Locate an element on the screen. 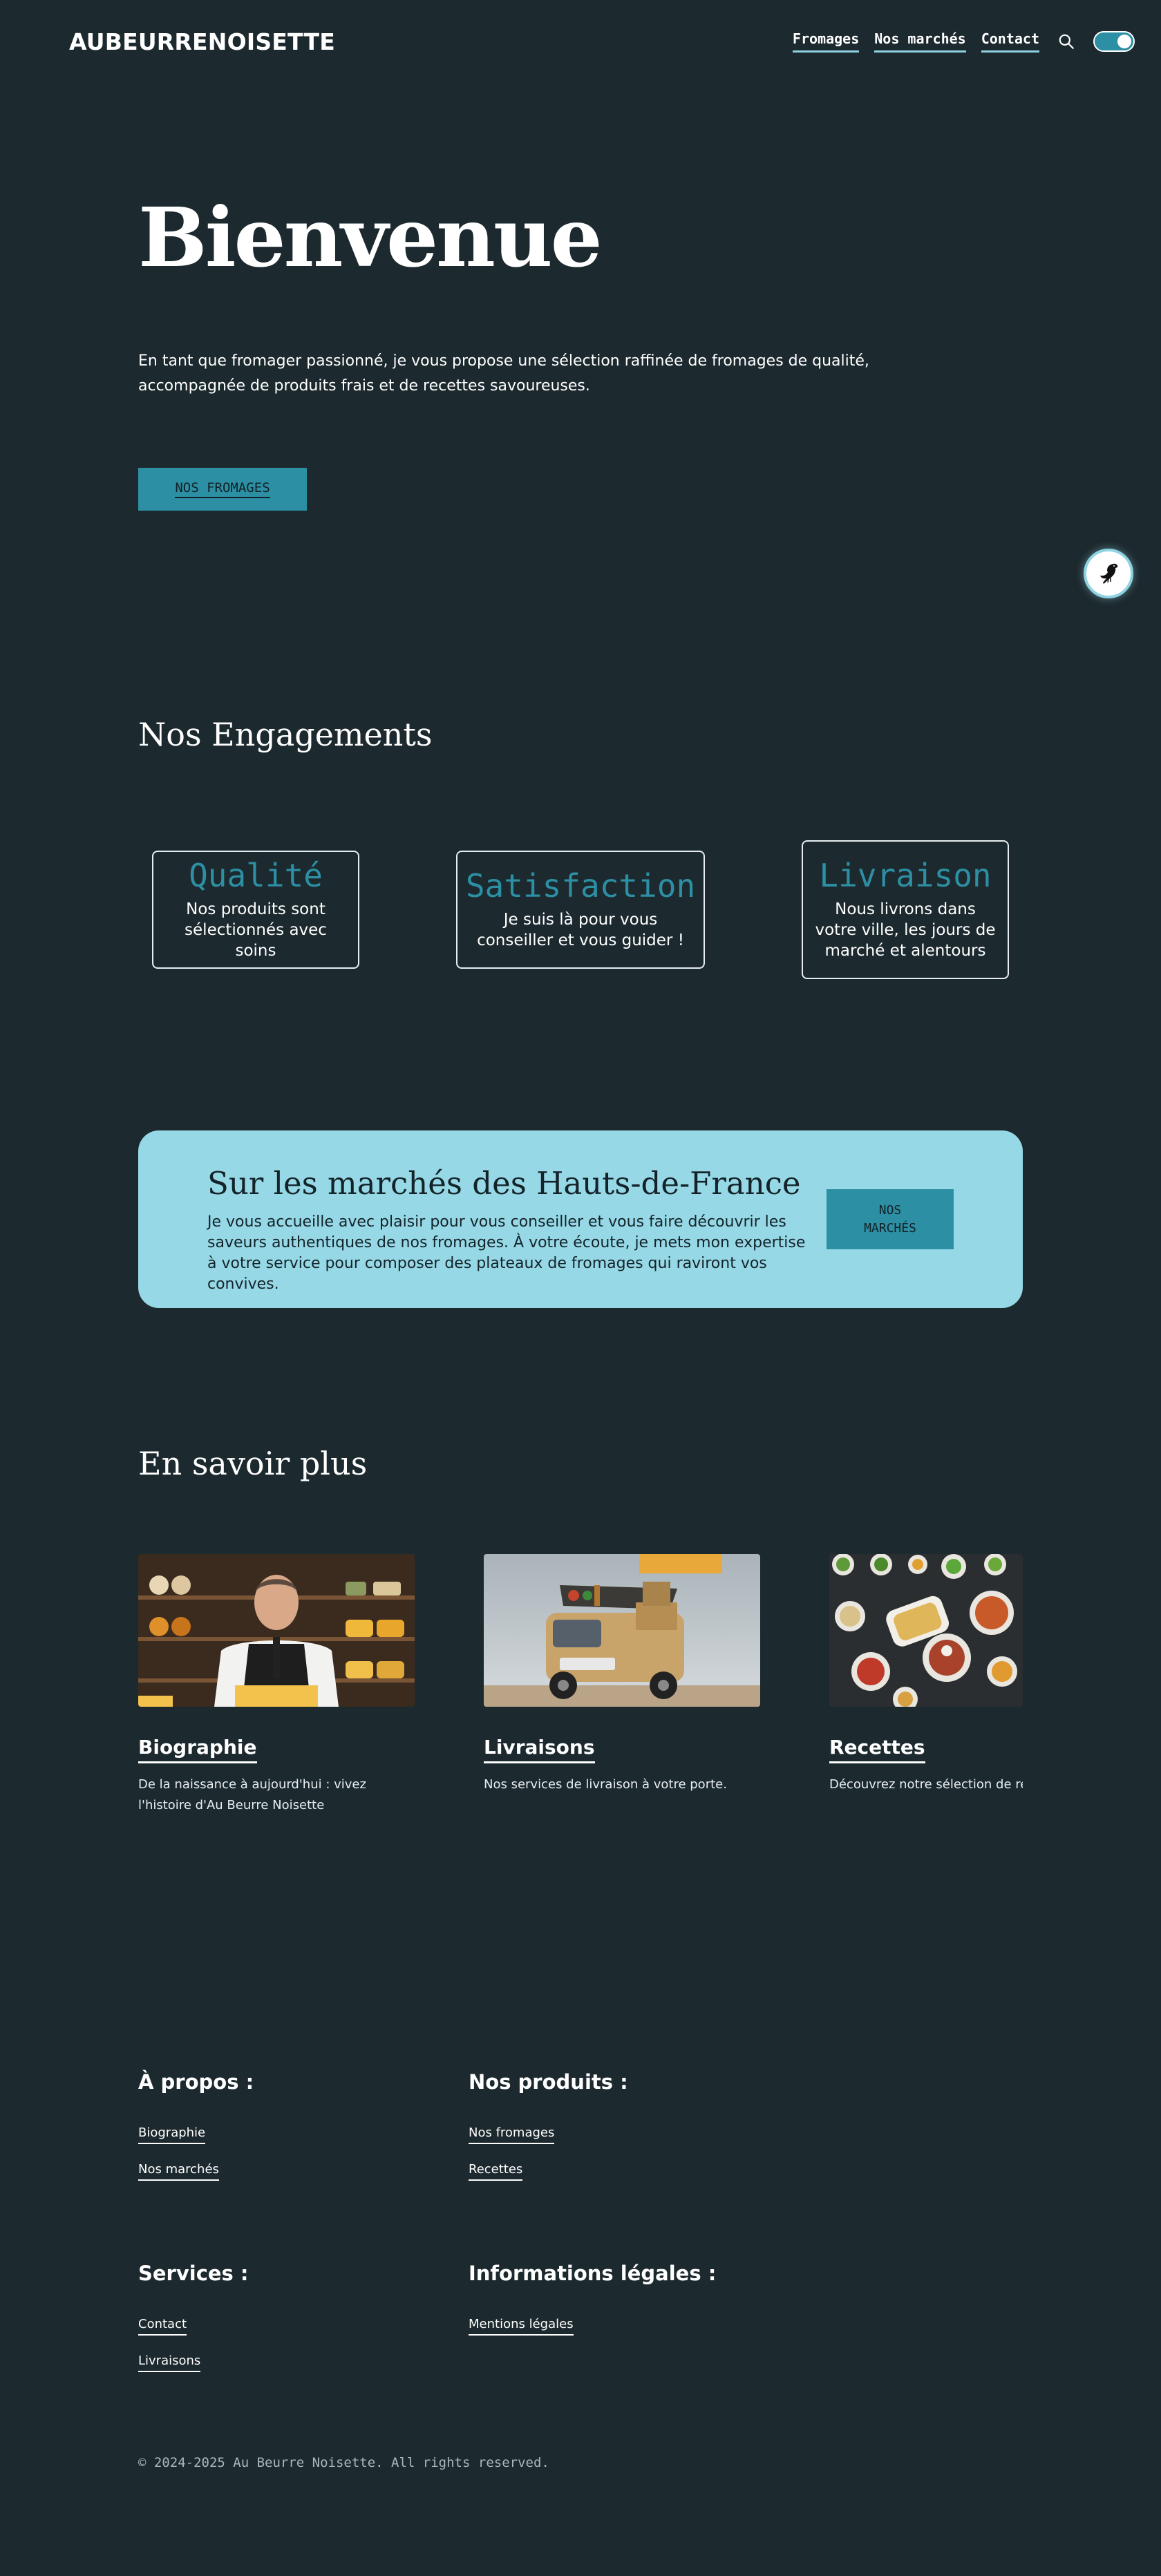 The image size is (1161, 2576). engagement-card-title: Satisfaction is located at coordinates (580, 886).